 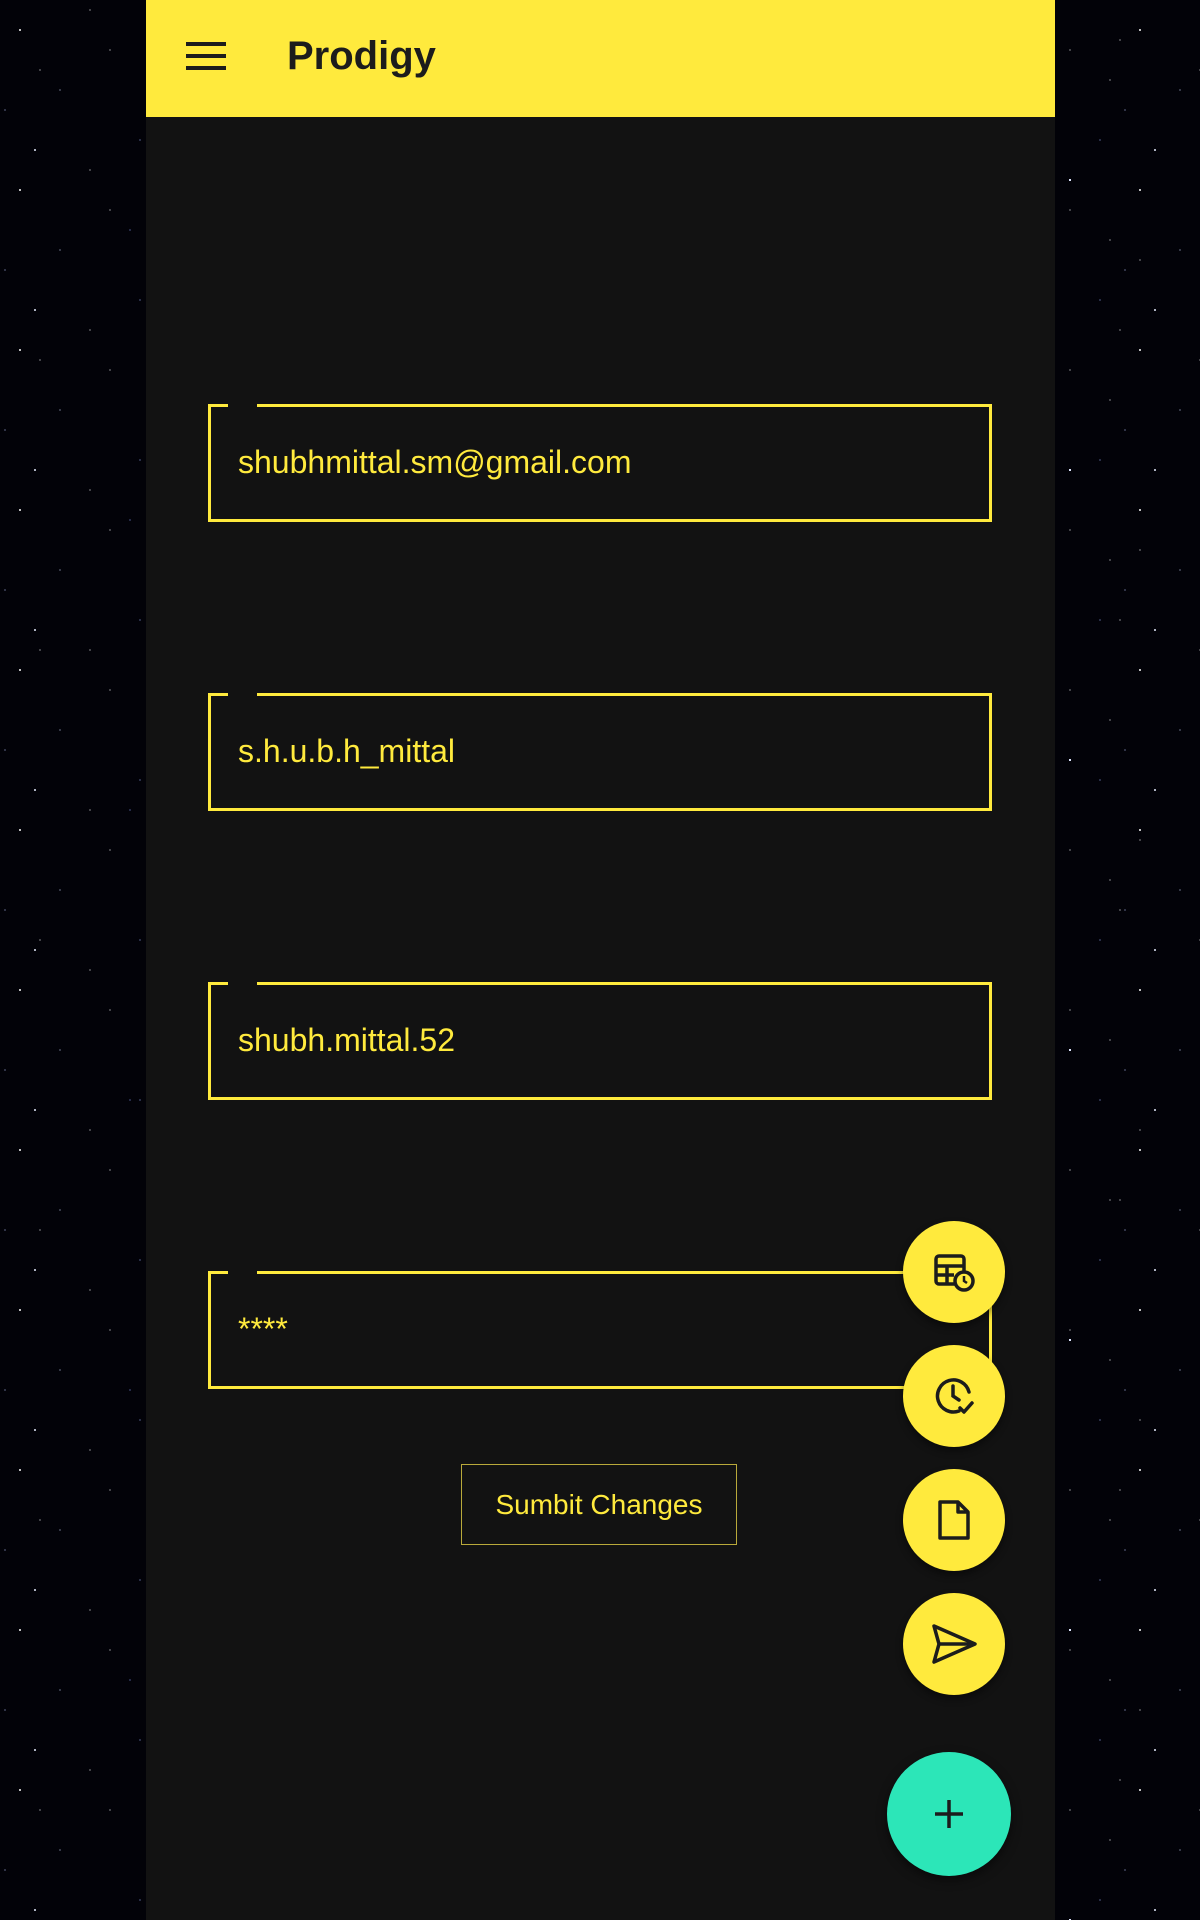 I want to click on password-input, so click(x=598, y=1329).